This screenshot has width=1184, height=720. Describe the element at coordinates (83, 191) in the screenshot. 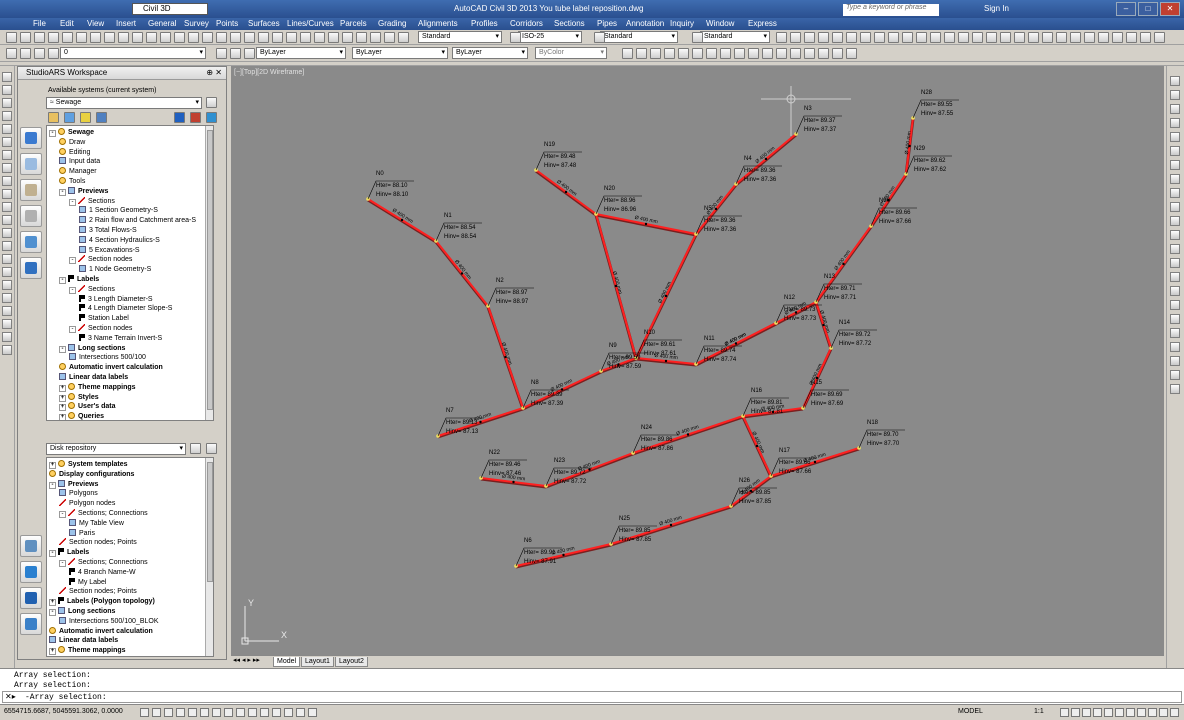

I see `tree-node: - Previews` at that location.